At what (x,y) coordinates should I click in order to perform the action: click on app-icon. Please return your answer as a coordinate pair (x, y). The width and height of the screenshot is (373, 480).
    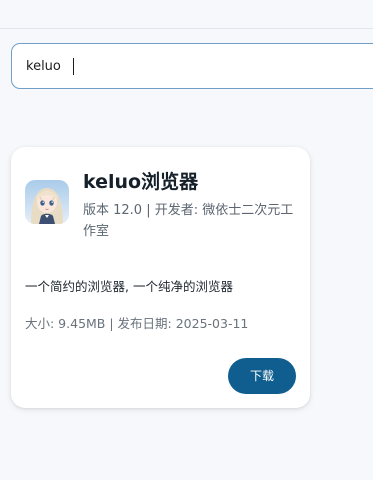
    Looking at the image, I should click on (47, 202).